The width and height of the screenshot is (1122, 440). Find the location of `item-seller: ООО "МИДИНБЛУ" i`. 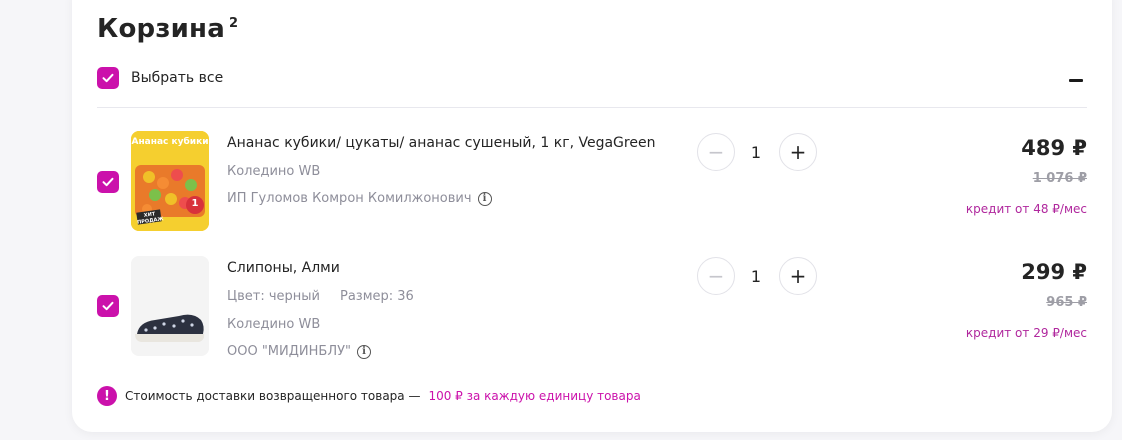

item-seller: ООО "МИДИНБЛУ" i is located at coordinates (299, 351).